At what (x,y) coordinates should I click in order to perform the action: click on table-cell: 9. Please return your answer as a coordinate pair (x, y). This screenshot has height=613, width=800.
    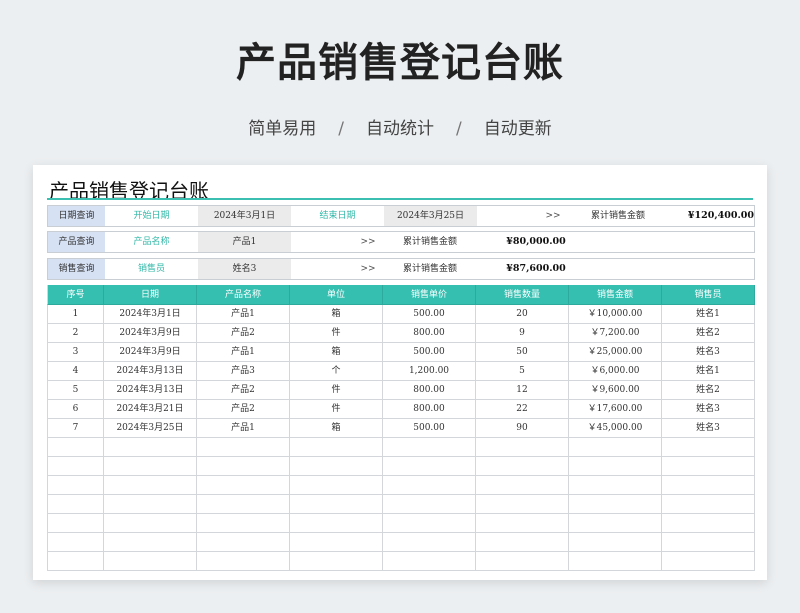
    Looking at the image, I should click on (522, 333).